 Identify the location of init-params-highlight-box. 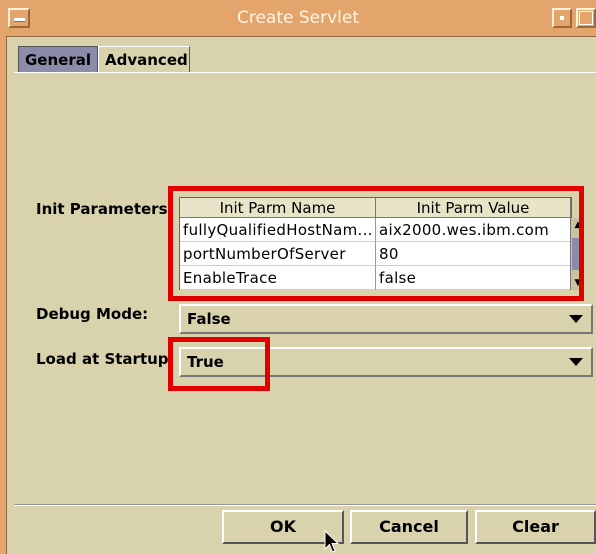
(376, 243).